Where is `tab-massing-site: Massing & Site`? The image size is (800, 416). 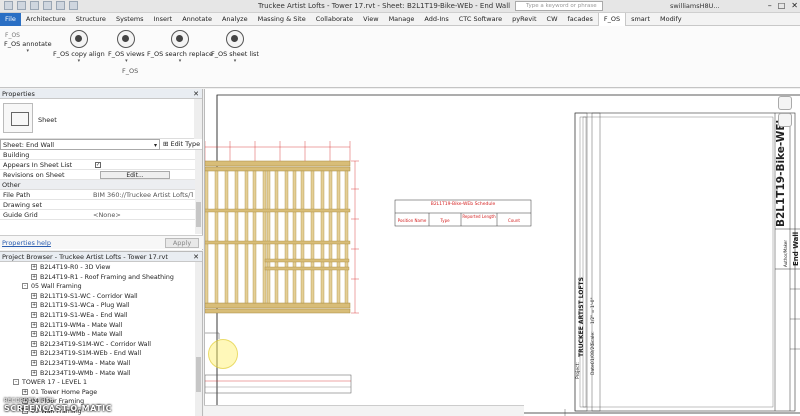
tab-massing-site: Massing & Site is located at coordinates (282, 19).